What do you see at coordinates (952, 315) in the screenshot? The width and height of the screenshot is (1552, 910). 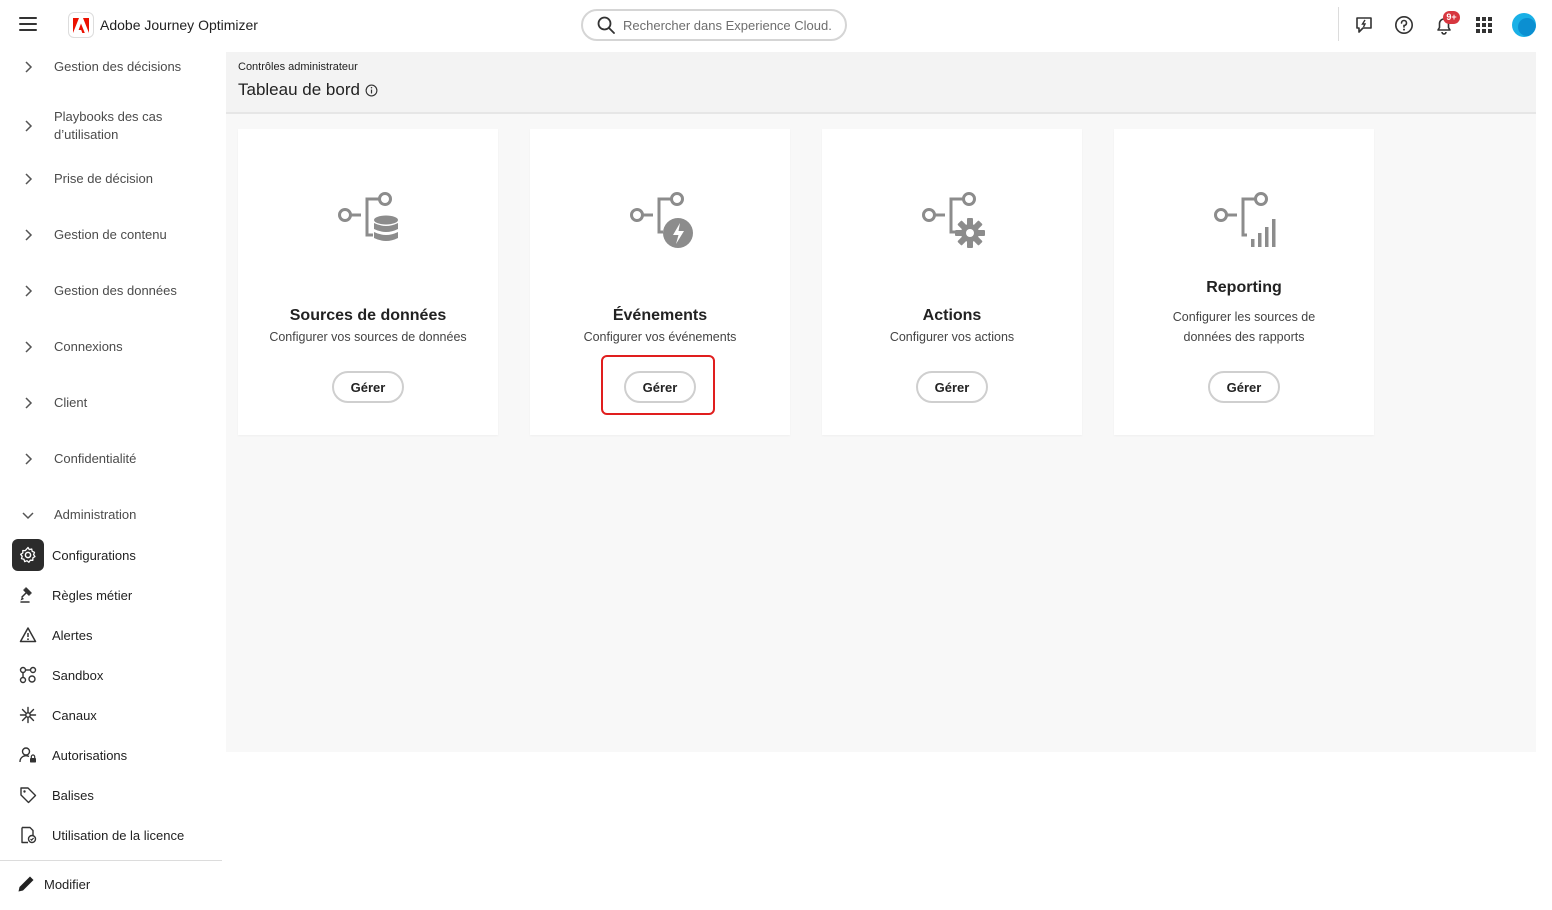 I see `card-title: Actions` at bounding box center [952, 315].